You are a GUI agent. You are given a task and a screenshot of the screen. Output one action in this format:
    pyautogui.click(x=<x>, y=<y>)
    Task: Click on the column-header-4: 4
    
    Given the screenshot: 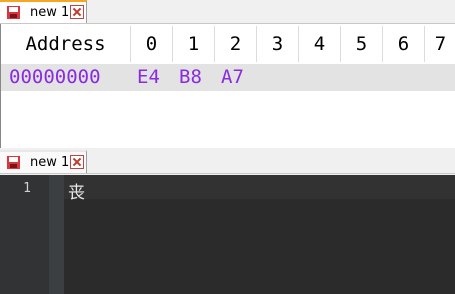 What is the action you would take?
    pyautogui.click(x=320, y=44)
    